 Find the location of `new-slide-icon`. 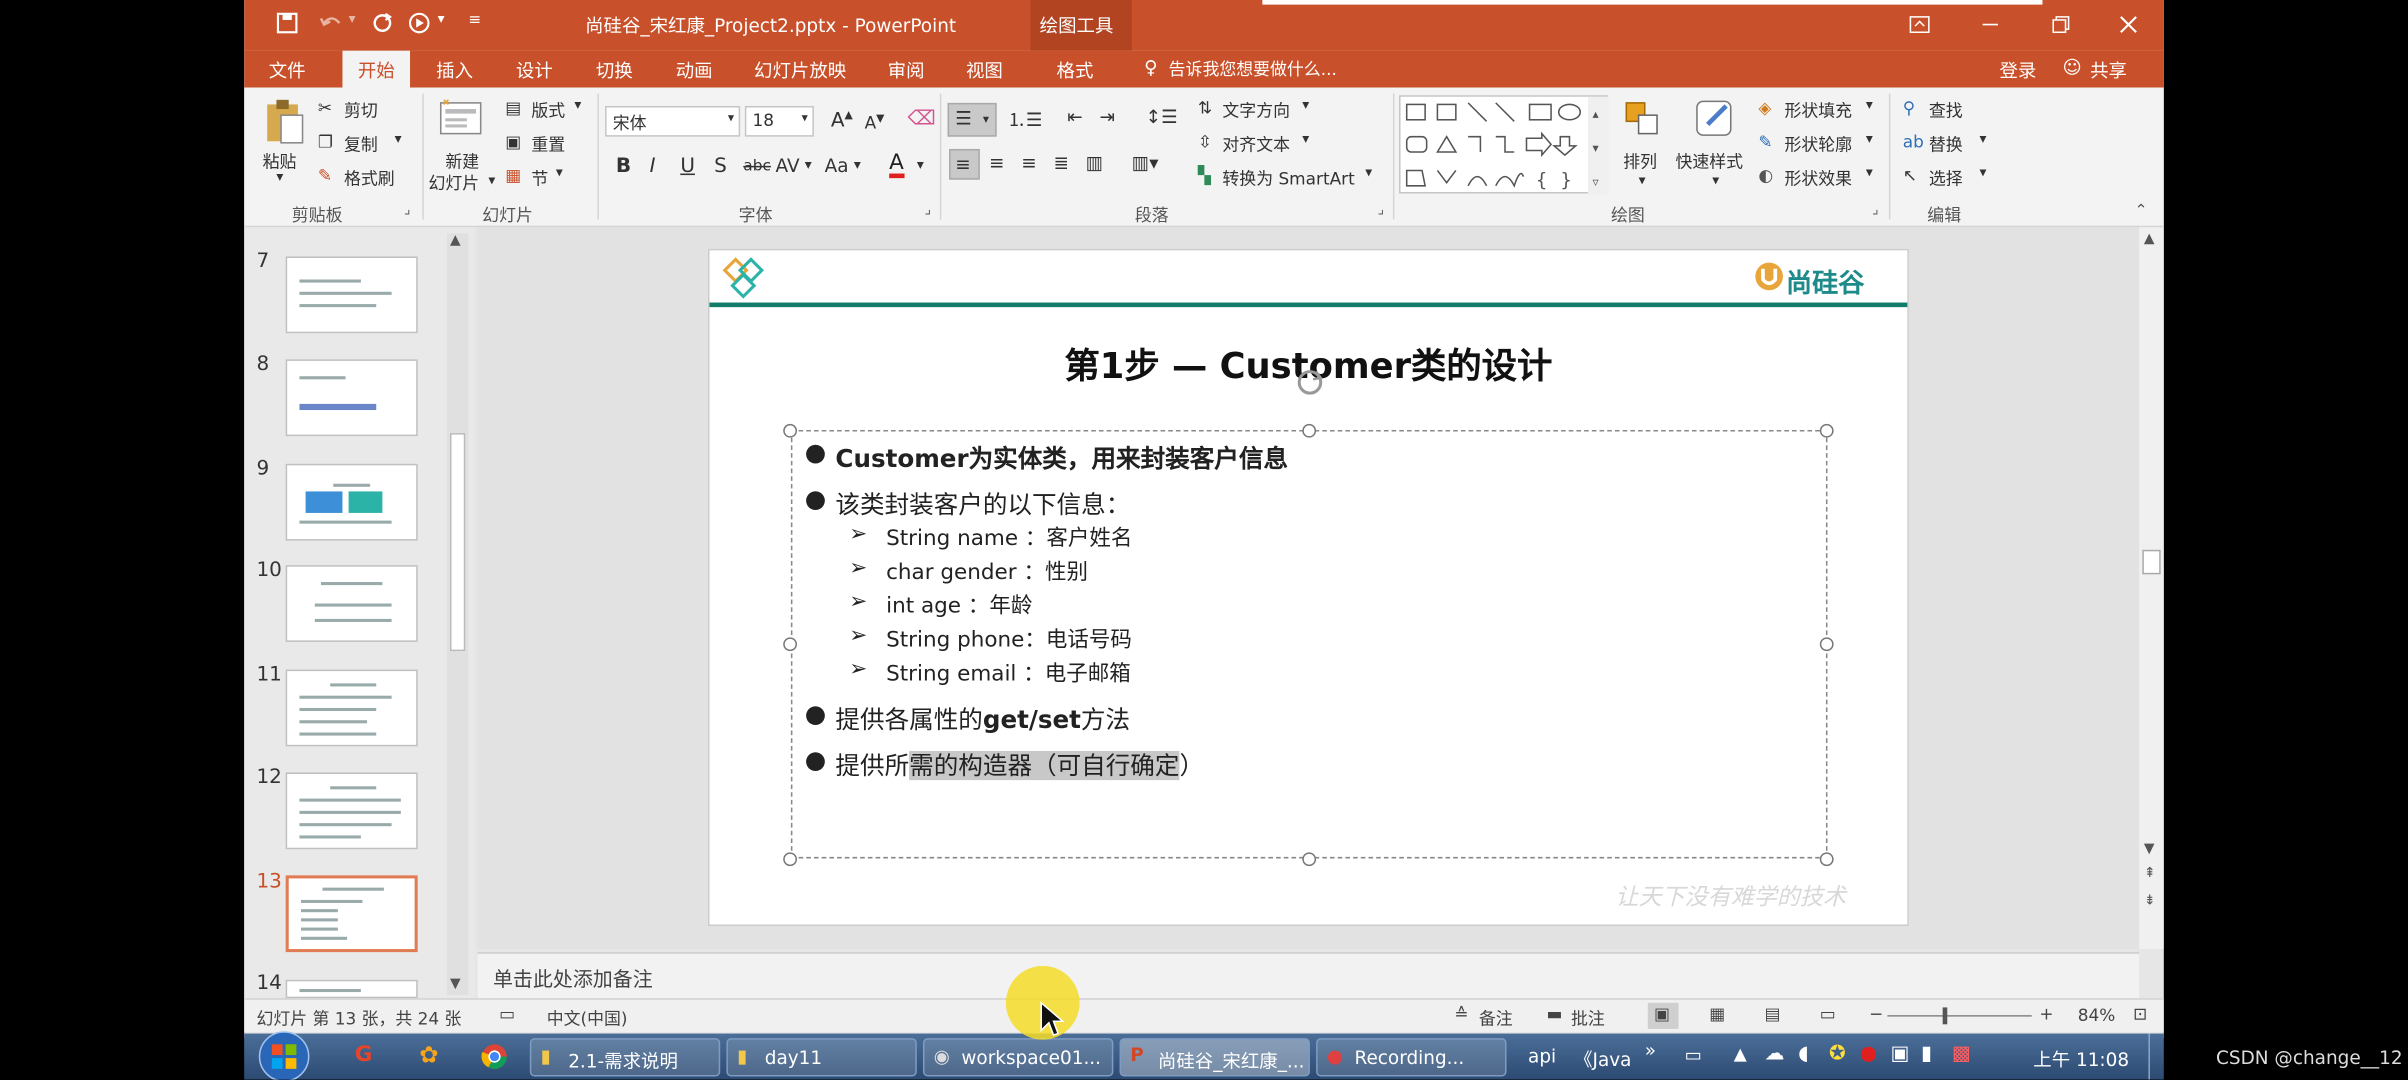

new-slide-icon is located at coordinates (461, 118).